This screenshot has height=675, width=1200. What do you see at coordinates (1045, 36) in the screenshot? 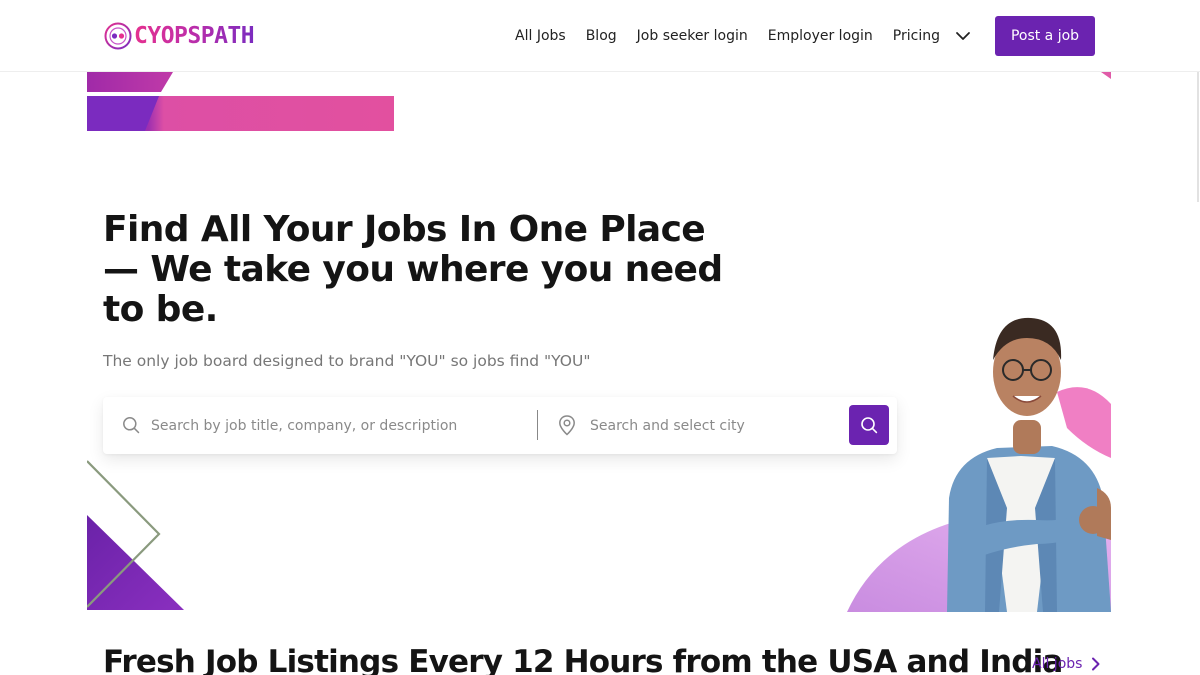
I see `post-job-button: Post a job` at bounding box center [1045, 36].